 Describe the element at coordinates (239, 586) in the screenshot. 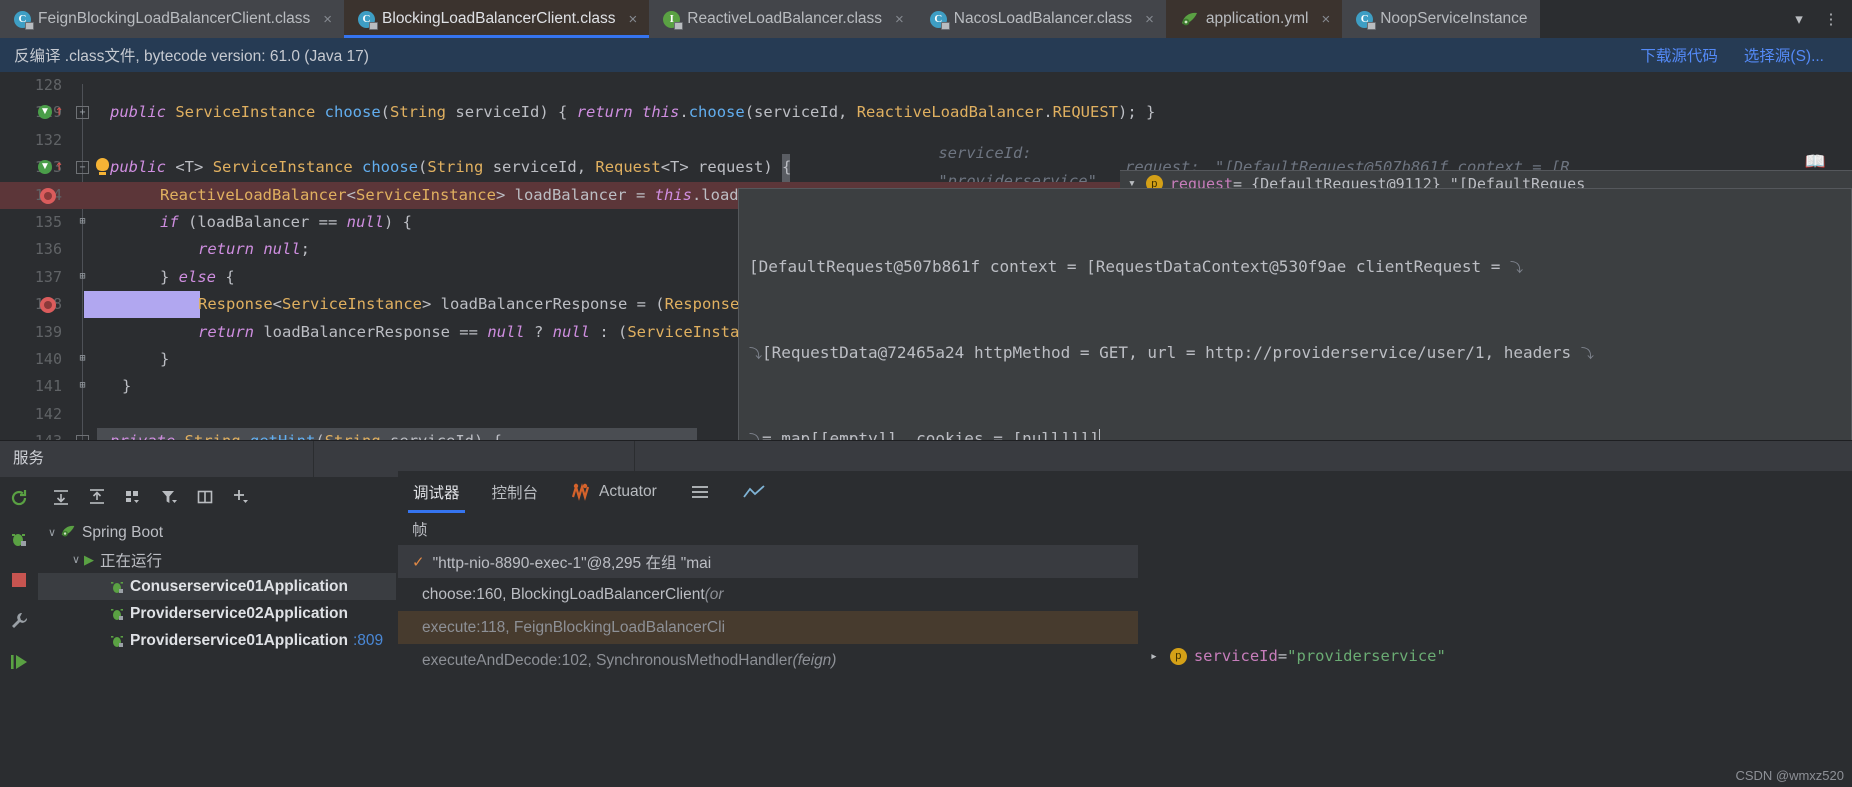

I see `tree-node-label: Conuserservice01Application` at that location.